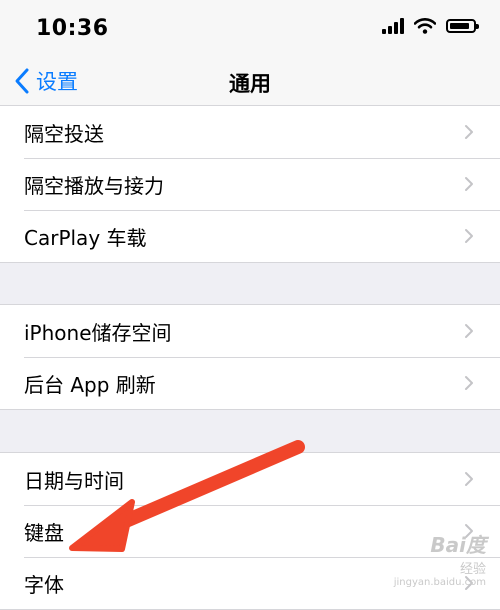 The image size is (500, 610). What do you see at coordinates (98, 332) in the screenshot?
I see `row-label: iPhone储存空间` at bounding box center [98, 332].